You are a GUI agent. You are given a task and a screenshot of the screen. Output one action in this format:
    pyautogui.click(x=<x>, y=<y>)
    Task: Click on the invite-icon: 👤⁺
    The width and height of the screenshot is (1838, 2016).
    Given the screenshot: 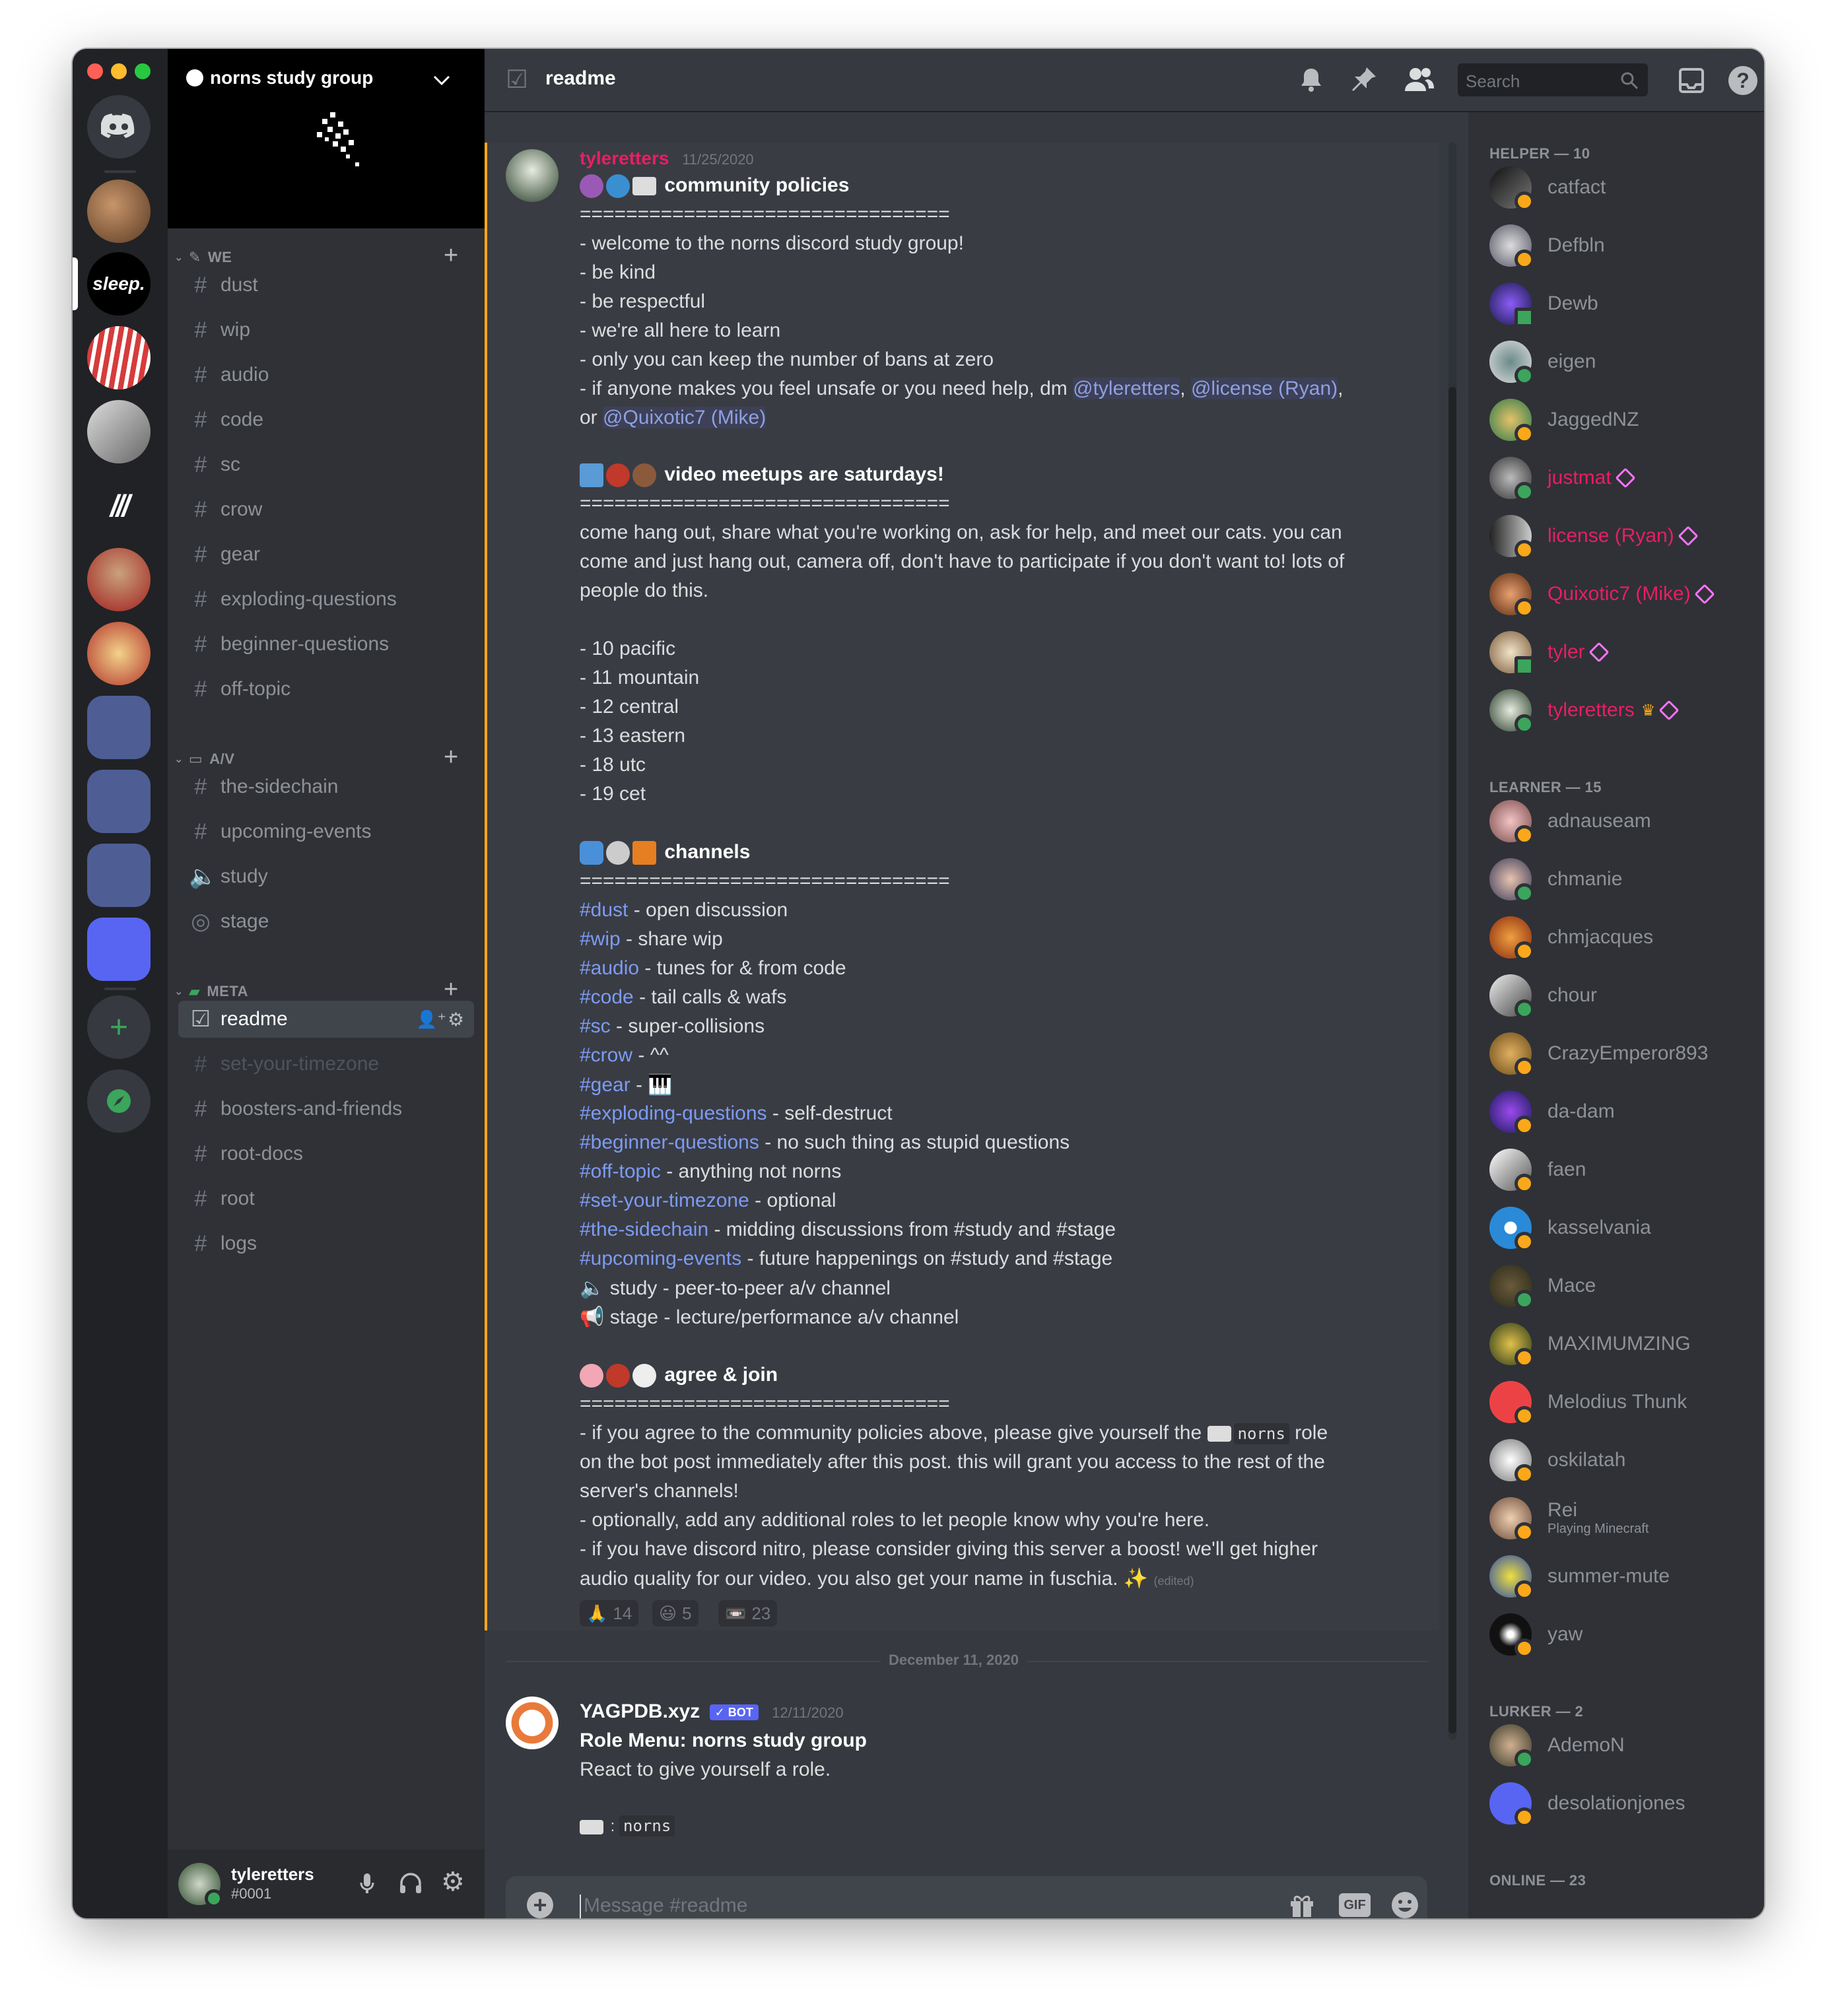 What is the action you would take?
    pyautogui.click(x=431, y=1020)
    